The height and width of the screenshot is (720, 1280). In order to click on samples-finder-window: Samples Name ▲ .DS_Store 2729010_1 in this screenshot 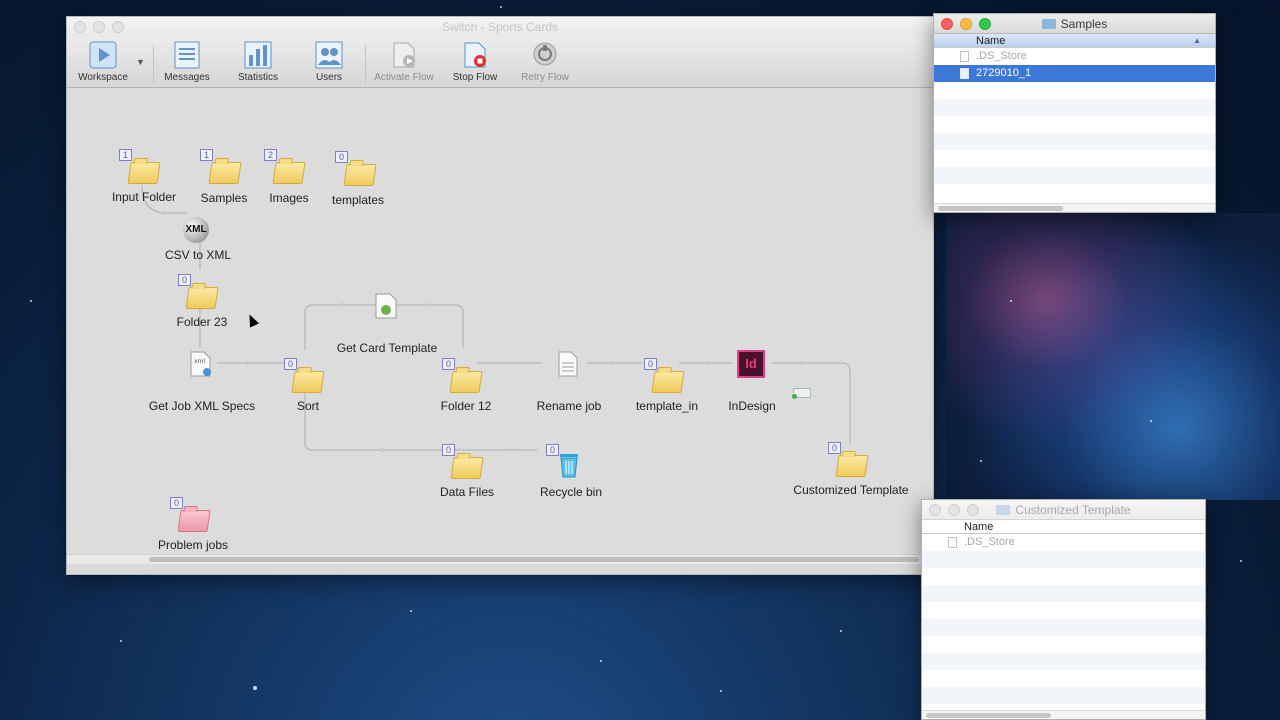, I will do `click(1074, 113)`.